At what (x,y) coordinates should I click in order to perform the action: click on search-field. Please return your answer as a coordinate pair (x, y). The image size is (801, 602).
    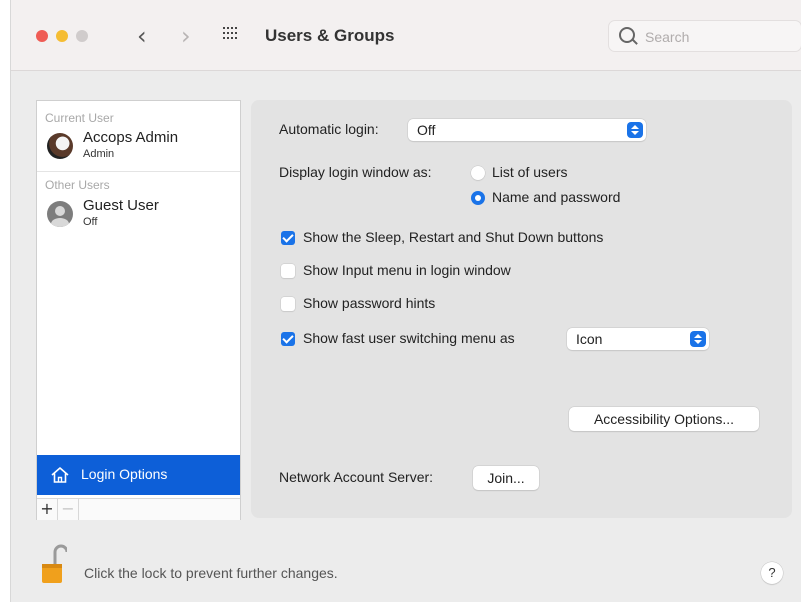
    Looking at the image, I should click on (704, 36).